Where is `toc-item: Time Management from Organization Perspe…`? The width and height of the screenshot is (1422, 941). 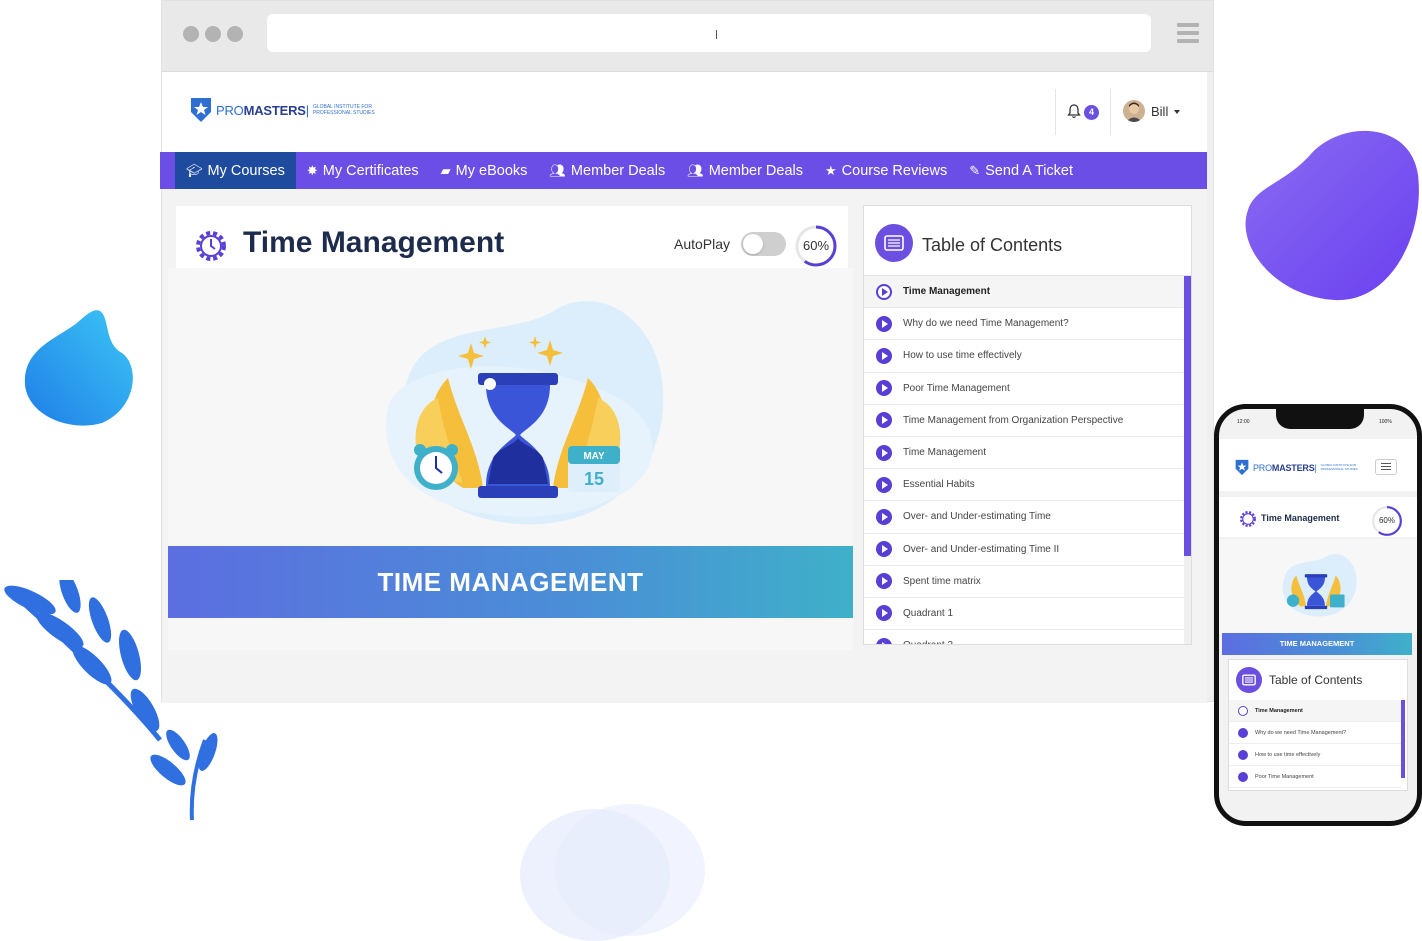 toc-item: Time Management from Organization Perspe… is located at coordinates (1024, 421).